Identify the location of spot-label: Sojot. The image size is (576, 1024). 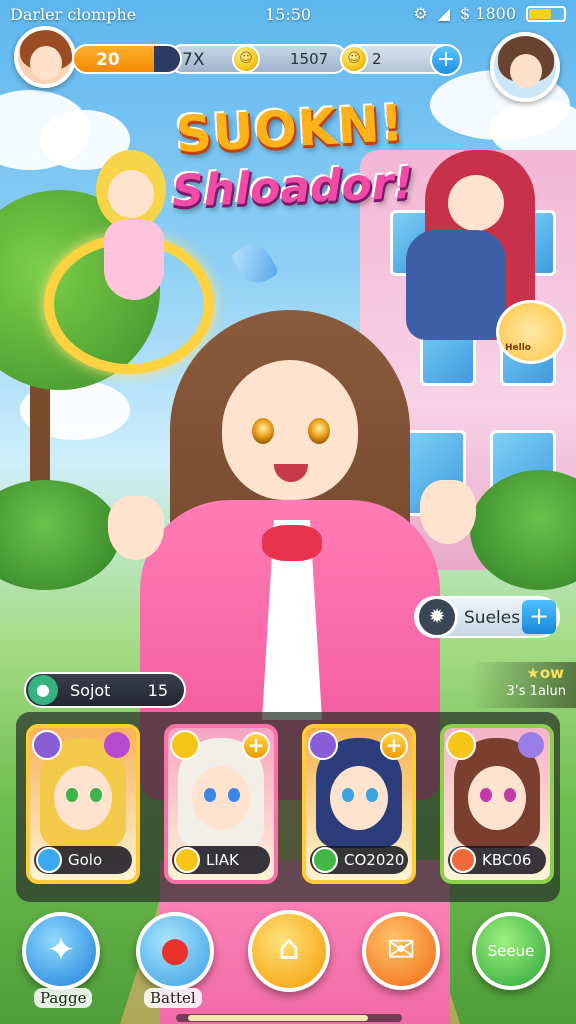
(90, 690).